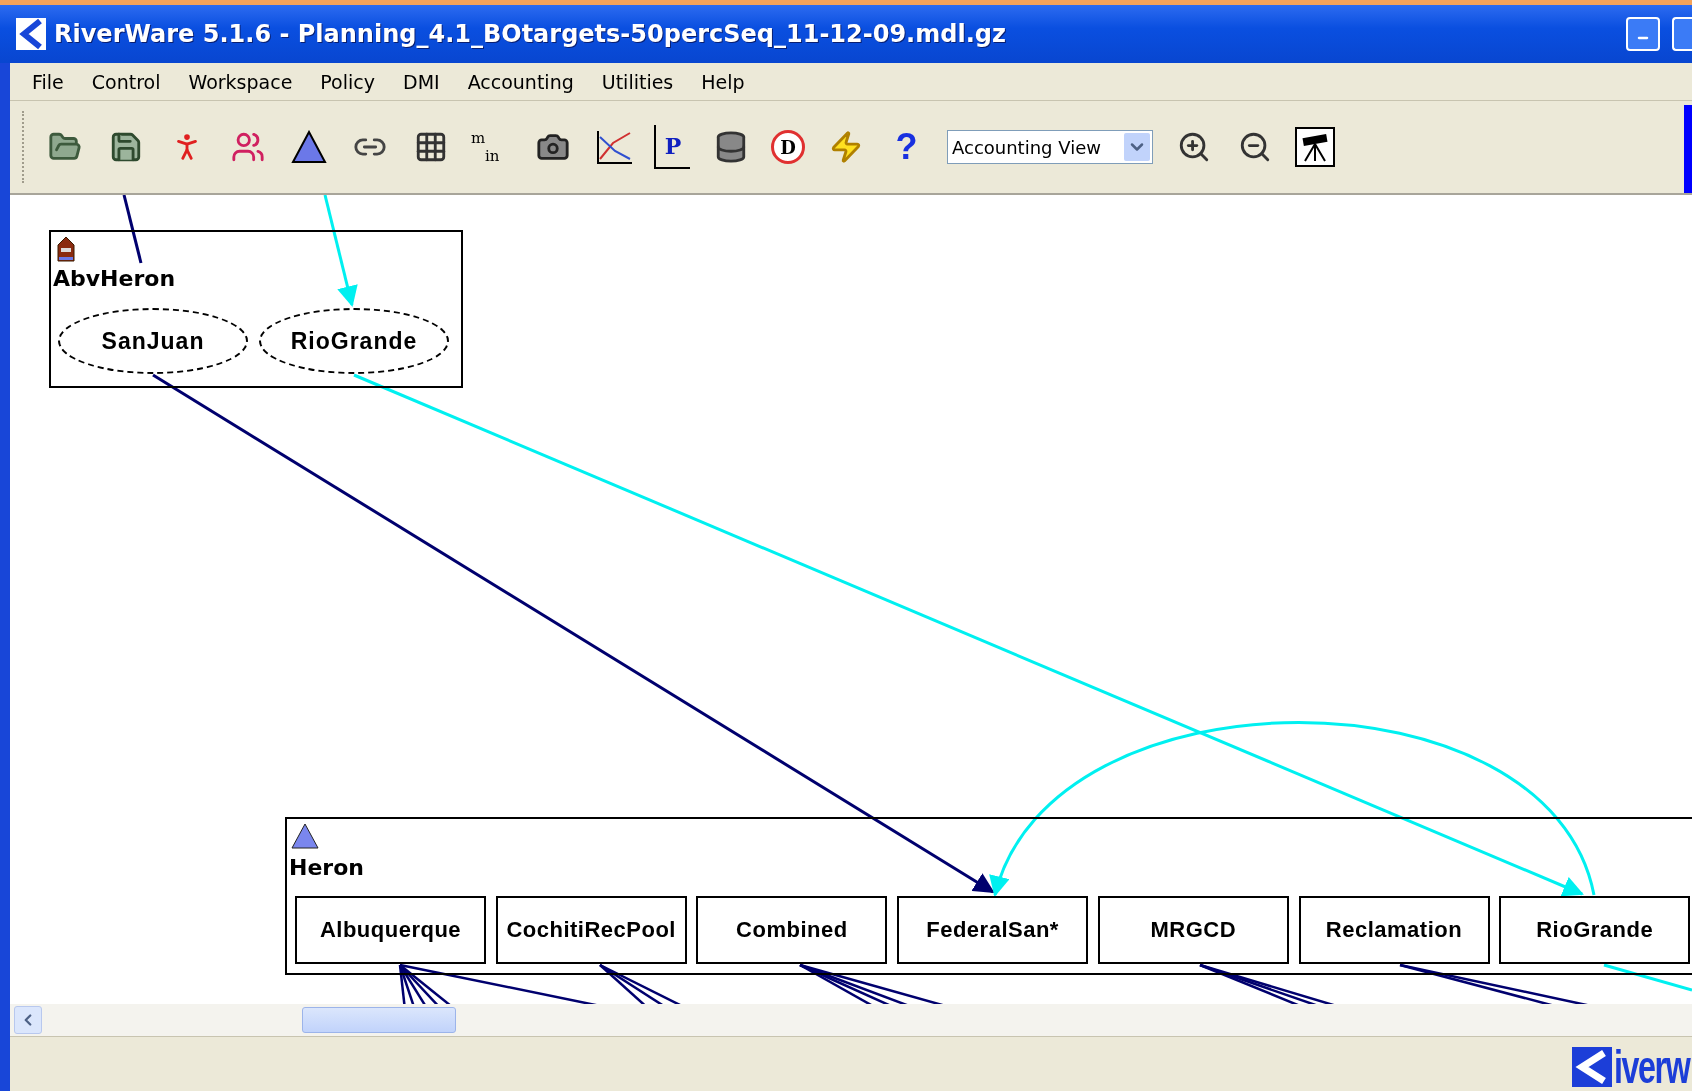 This screenshot has height=1091, width=1692. I want to click on group-label: AbvHeron, so click(114, 278).